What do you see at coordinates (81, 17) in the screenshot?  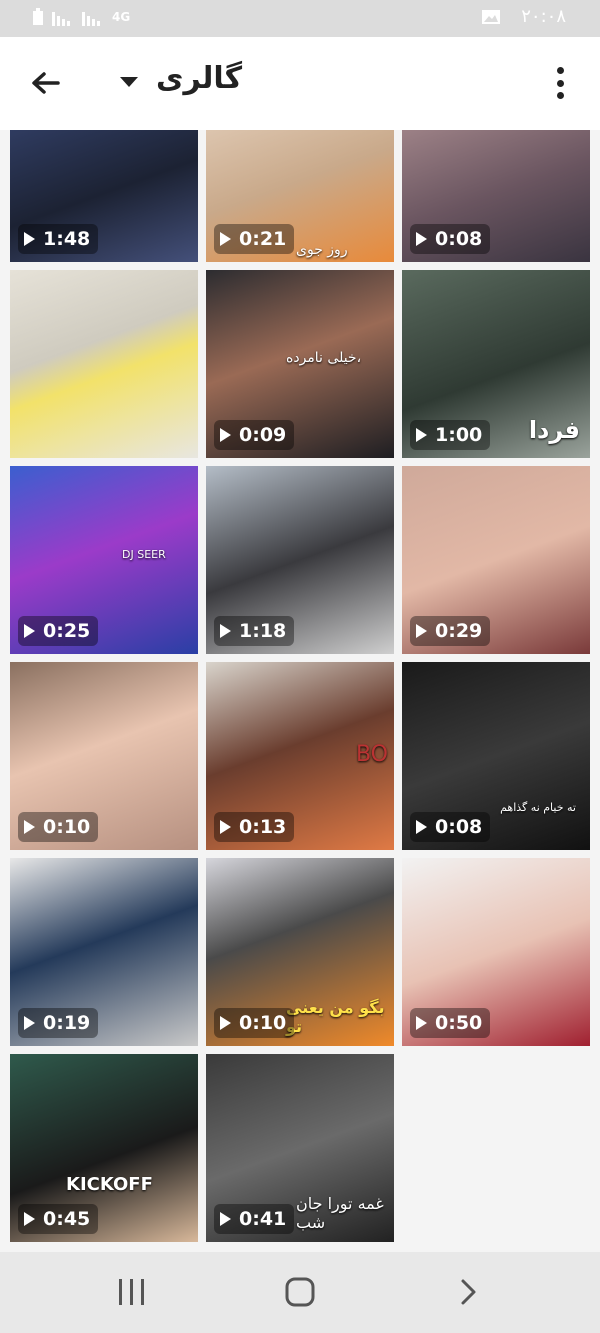 I see `status-left: 4G` at bounding box center [81, 17].